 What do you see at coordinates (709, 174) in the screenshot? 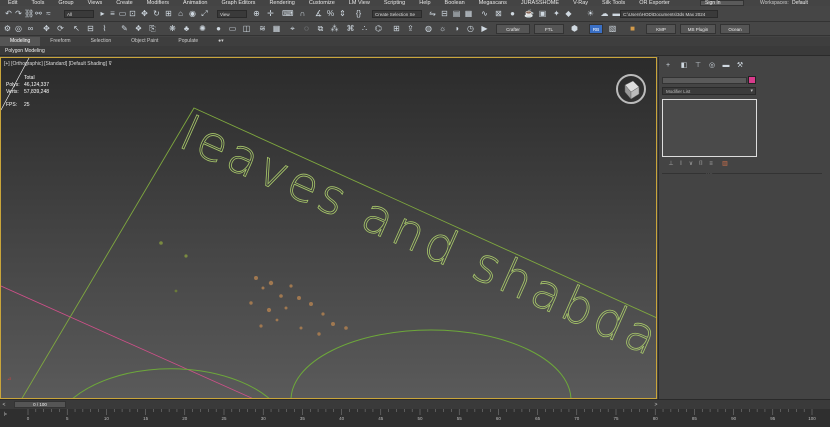
I see `resize-grip-icon: ····` at bounding box center [709, 174].